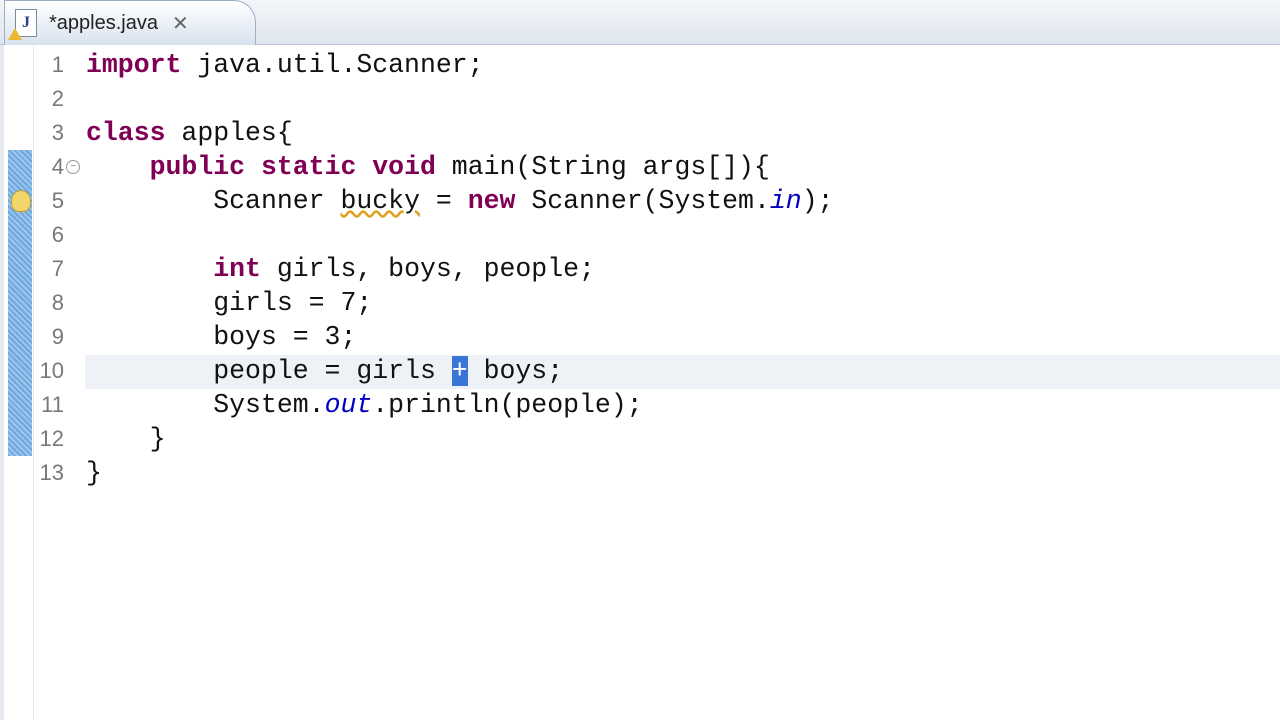 This screenshot has height=720, width=1280. I want to click on line-number: 9, so click(57, 336).